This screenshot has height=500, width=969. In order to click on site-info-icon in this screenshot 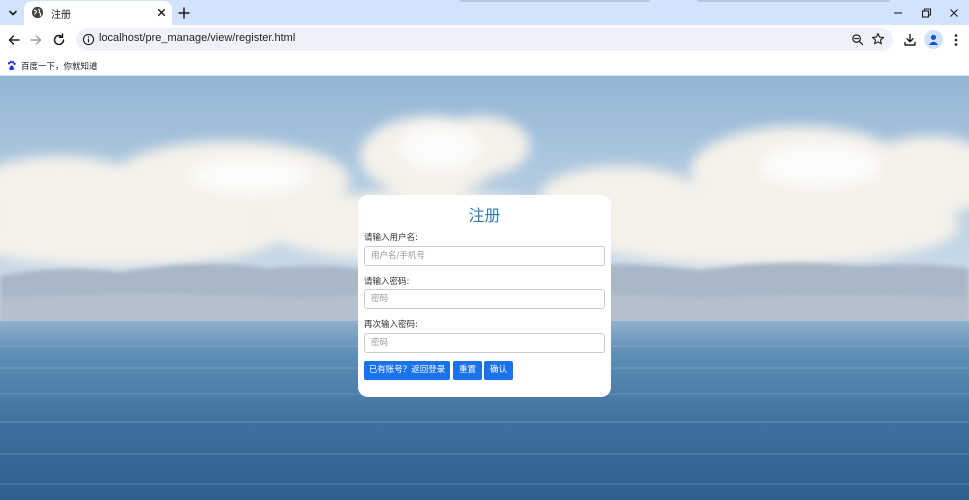, I will do `click(88, 39)`.